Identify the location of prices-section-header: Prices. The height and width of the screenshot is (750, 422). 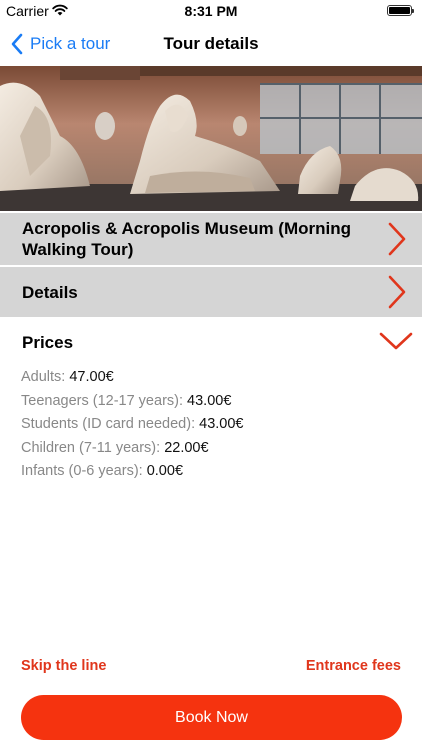
(211, 342).